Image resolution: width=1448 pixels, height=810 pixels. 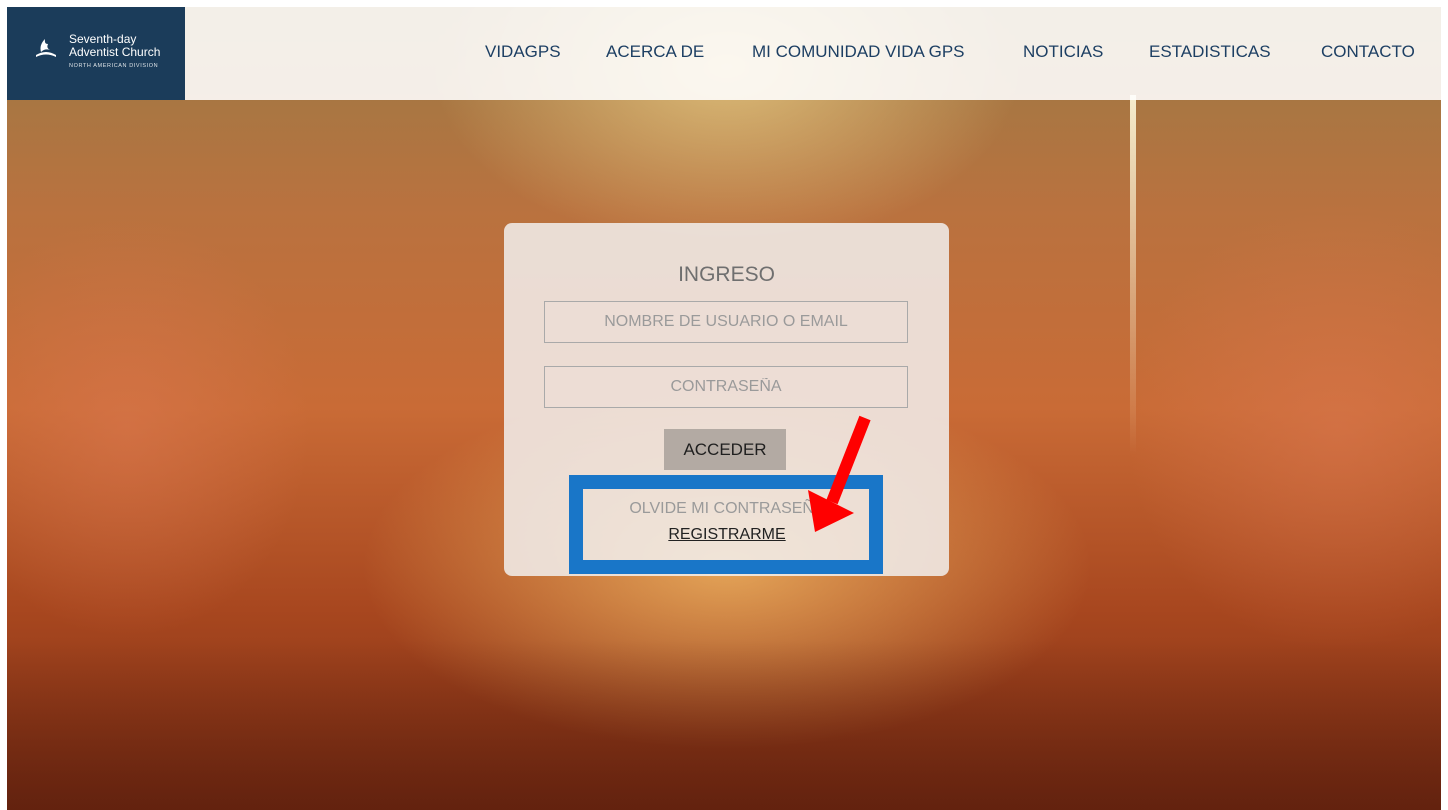 What do you see at coordinates (725, 449) in the screenshot?
I see `login-button: ACCEDER` at bounding box center [725, 449].